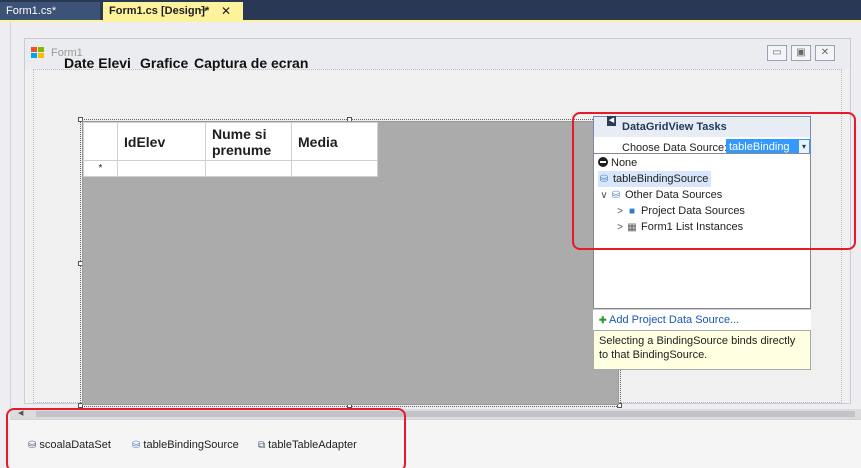  What do you see at coordinates (97, 63) in the screenshot?
I see `tab-date-elevi: Date Elevi` at bounding box center [97, 63].